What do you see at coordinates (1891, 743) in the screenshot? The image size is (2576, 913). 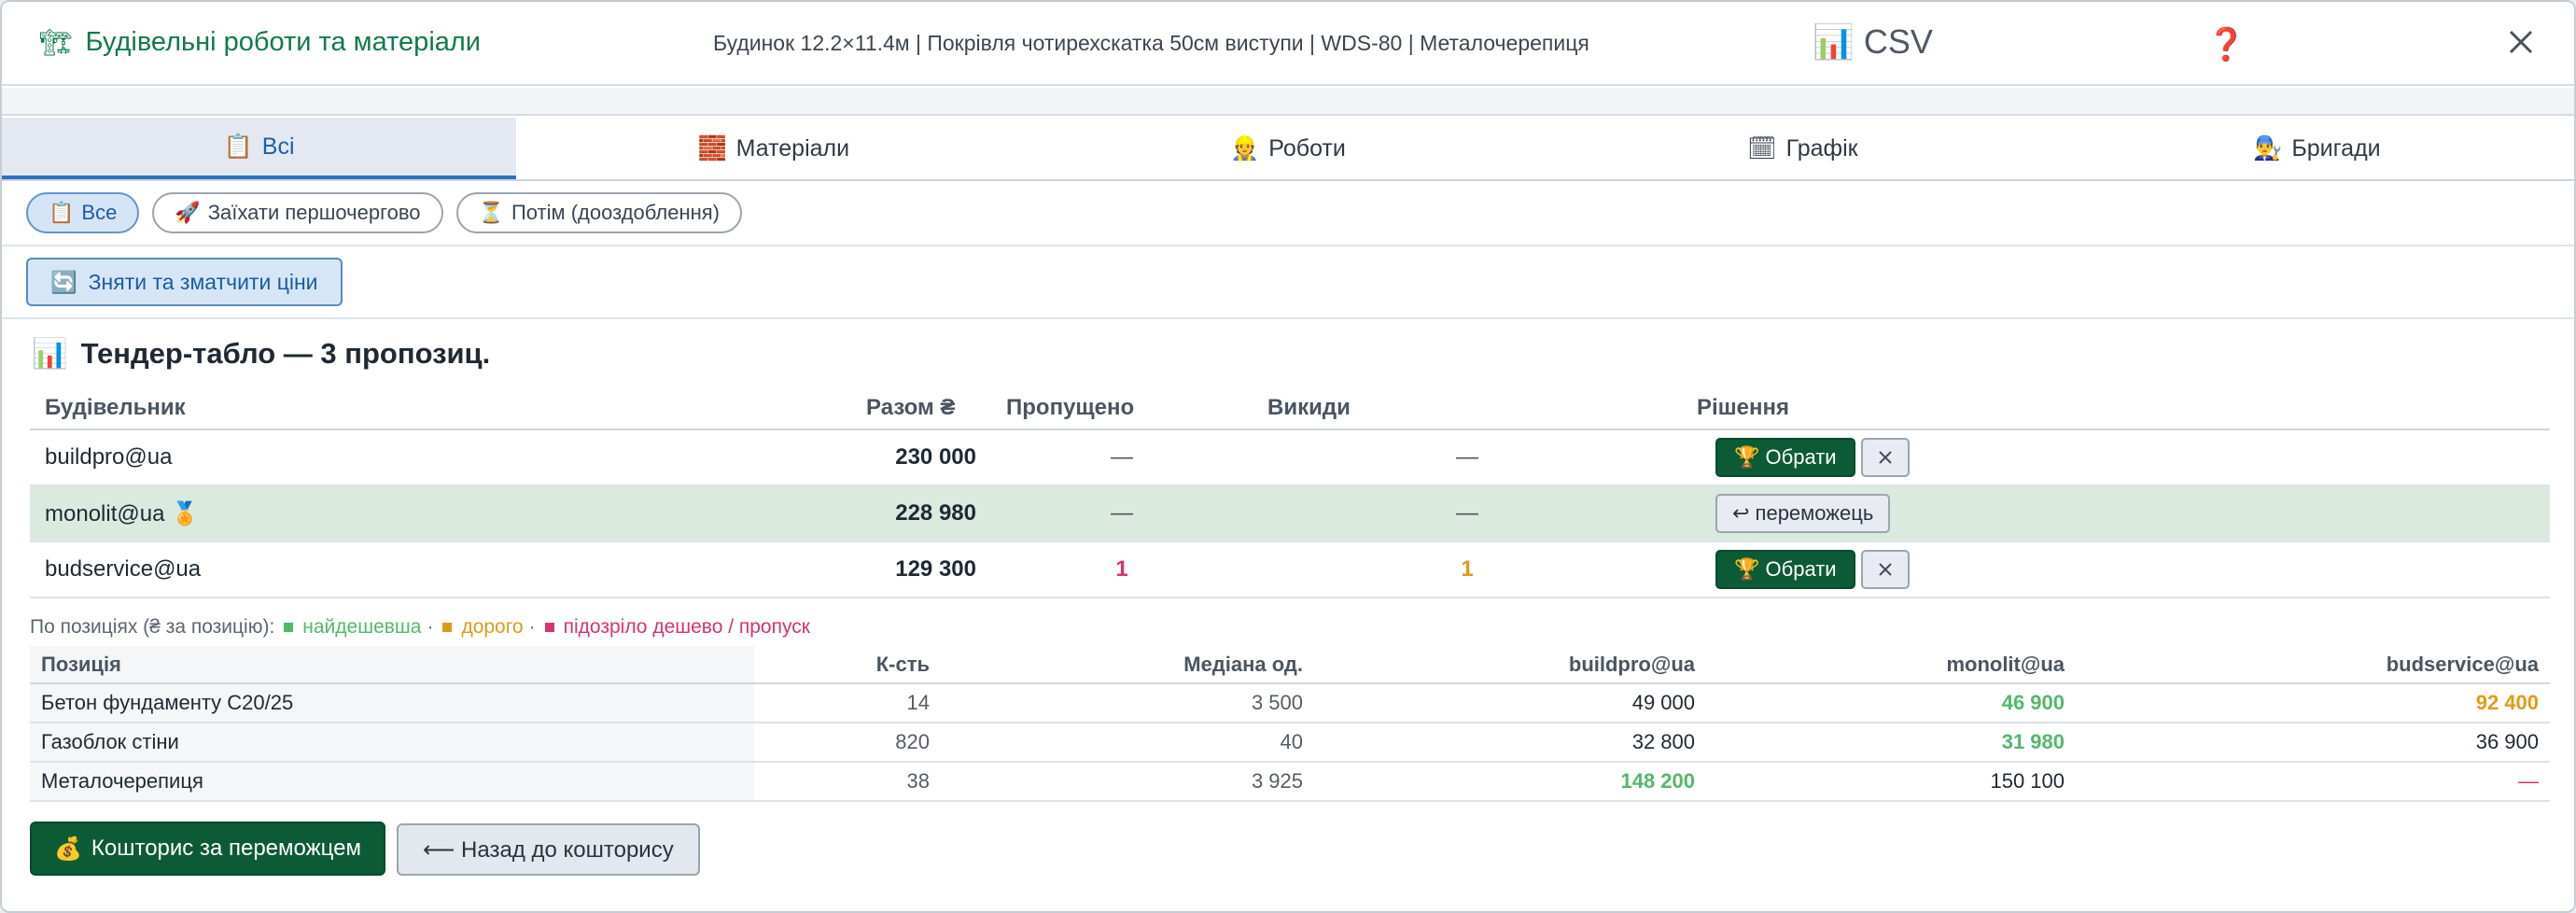 I see `price-monolit: 31 980` at bounding box center [1891, 743].